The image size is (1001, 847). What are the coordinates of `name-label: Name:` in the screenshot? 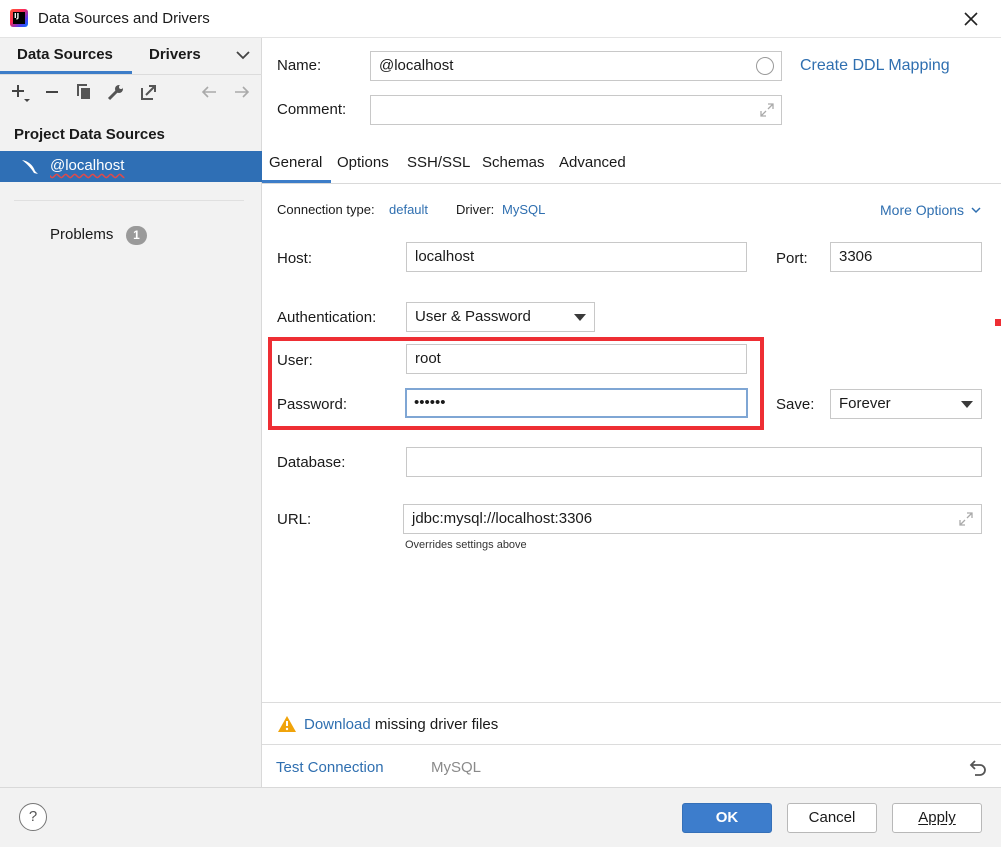 It's located at (299, 65).